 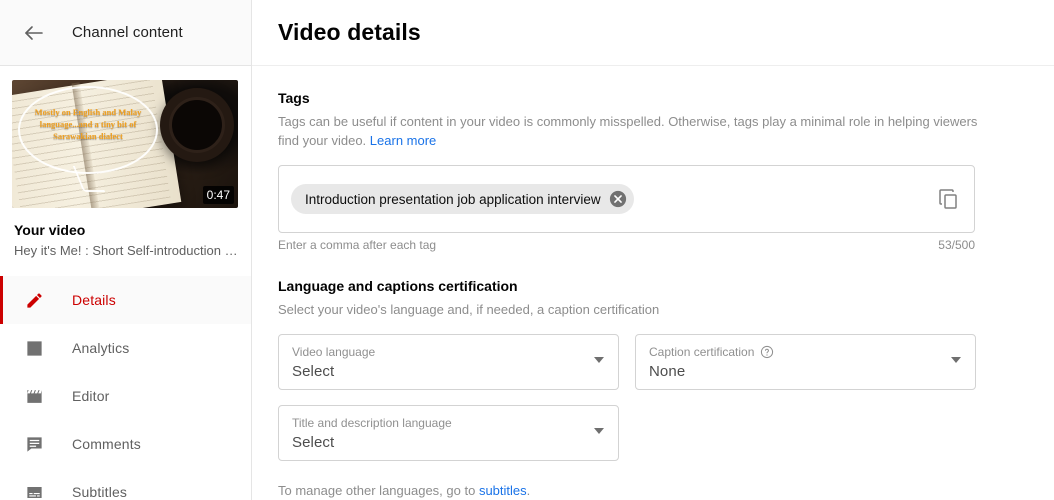 I want to click on video-language-dropdown: Video language Select, so click(x=448, y=362).